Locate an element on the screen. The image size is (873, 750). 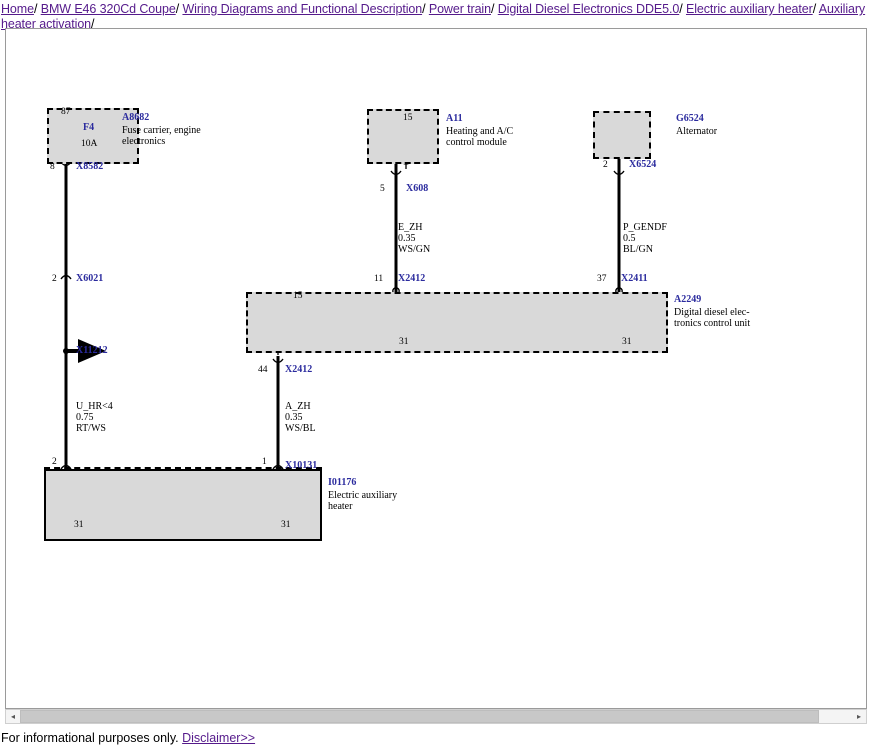
a11-out-pin-5: 5 is located at coordinates (382, 189).